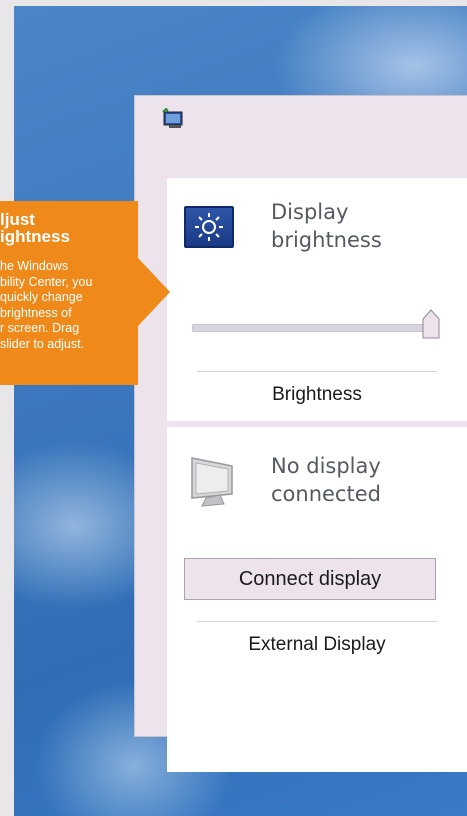 This screenshot has width=467, height=816. What do you see at coordinates (42, 343) in the screenshot?
I see `callout-body-line: slider to adjust.` at bounding box center [42, 343].